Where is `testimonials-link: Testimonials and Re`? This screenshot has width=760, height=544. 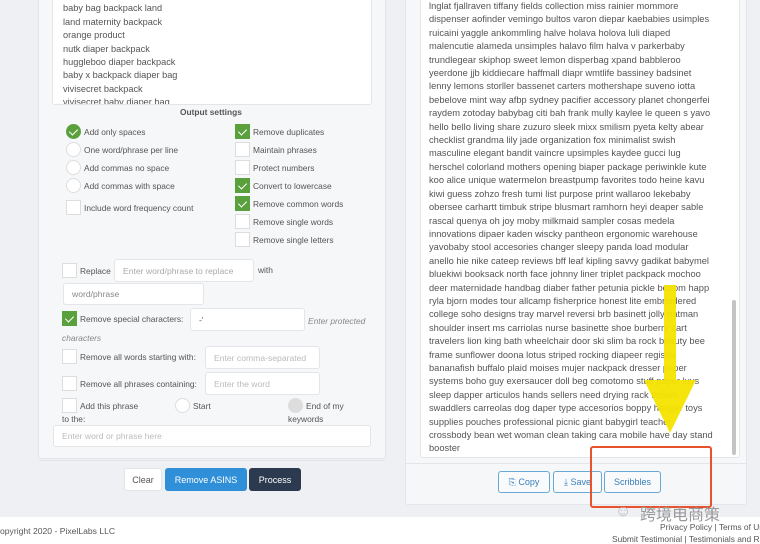 testimonials-link: Testimonials and Re is located at coordinates (724, 539).